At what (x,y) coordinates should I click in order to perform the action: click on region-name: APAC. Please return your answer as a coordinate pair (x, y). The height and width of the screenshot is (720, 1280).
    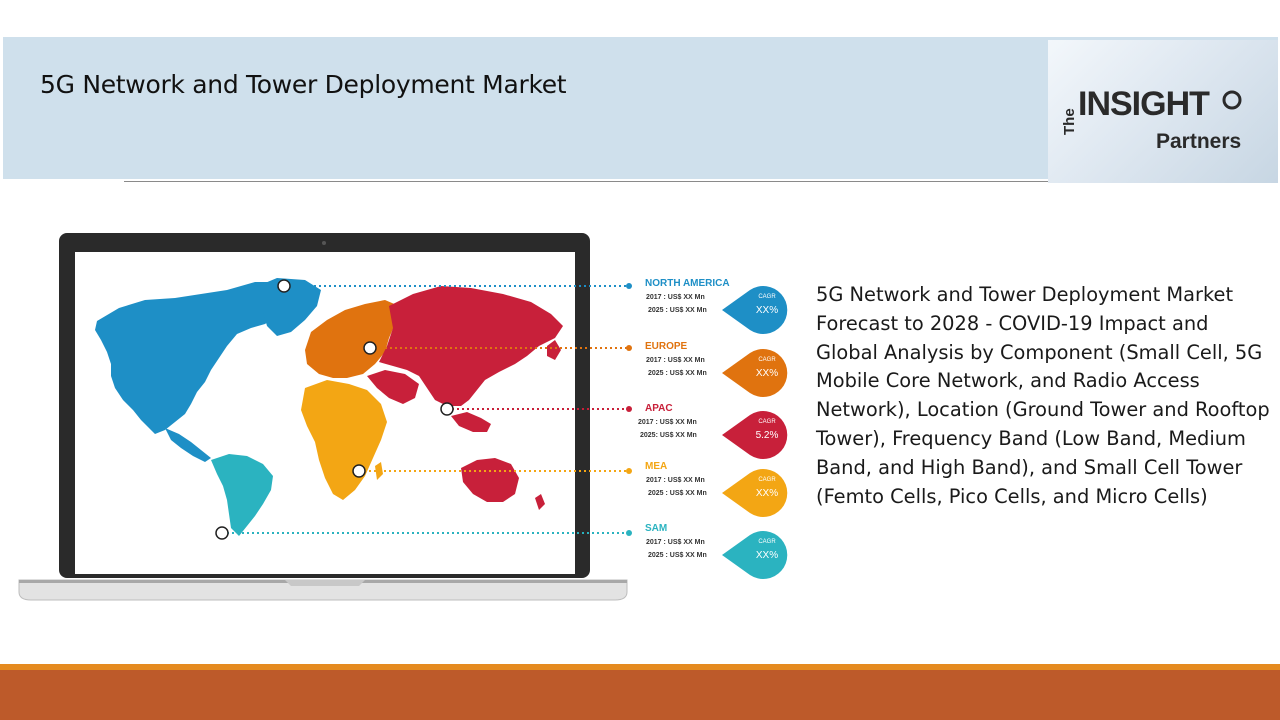
    Looking at the image, I should click on (659, 408).